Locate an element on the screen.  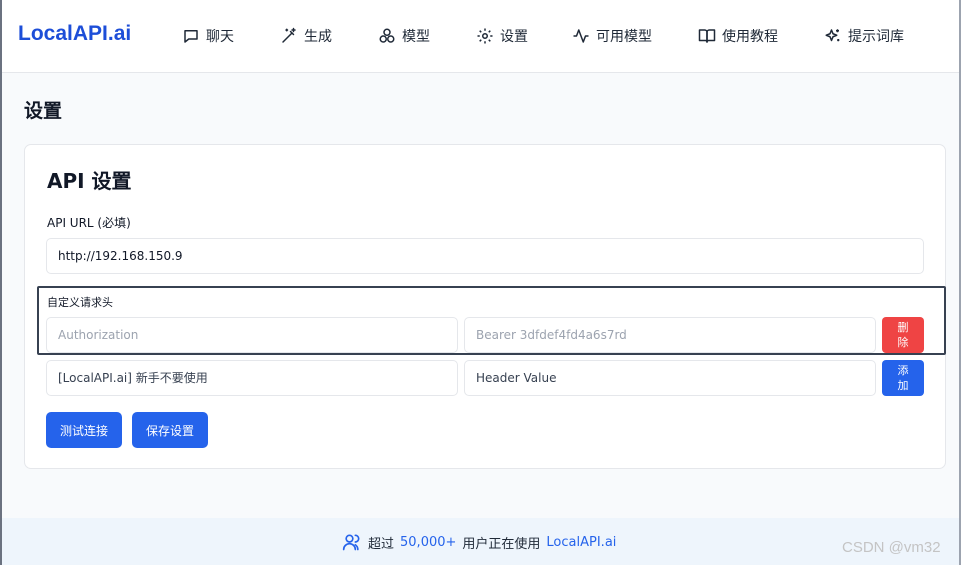
book-icon is located at coordinates (707, 36).